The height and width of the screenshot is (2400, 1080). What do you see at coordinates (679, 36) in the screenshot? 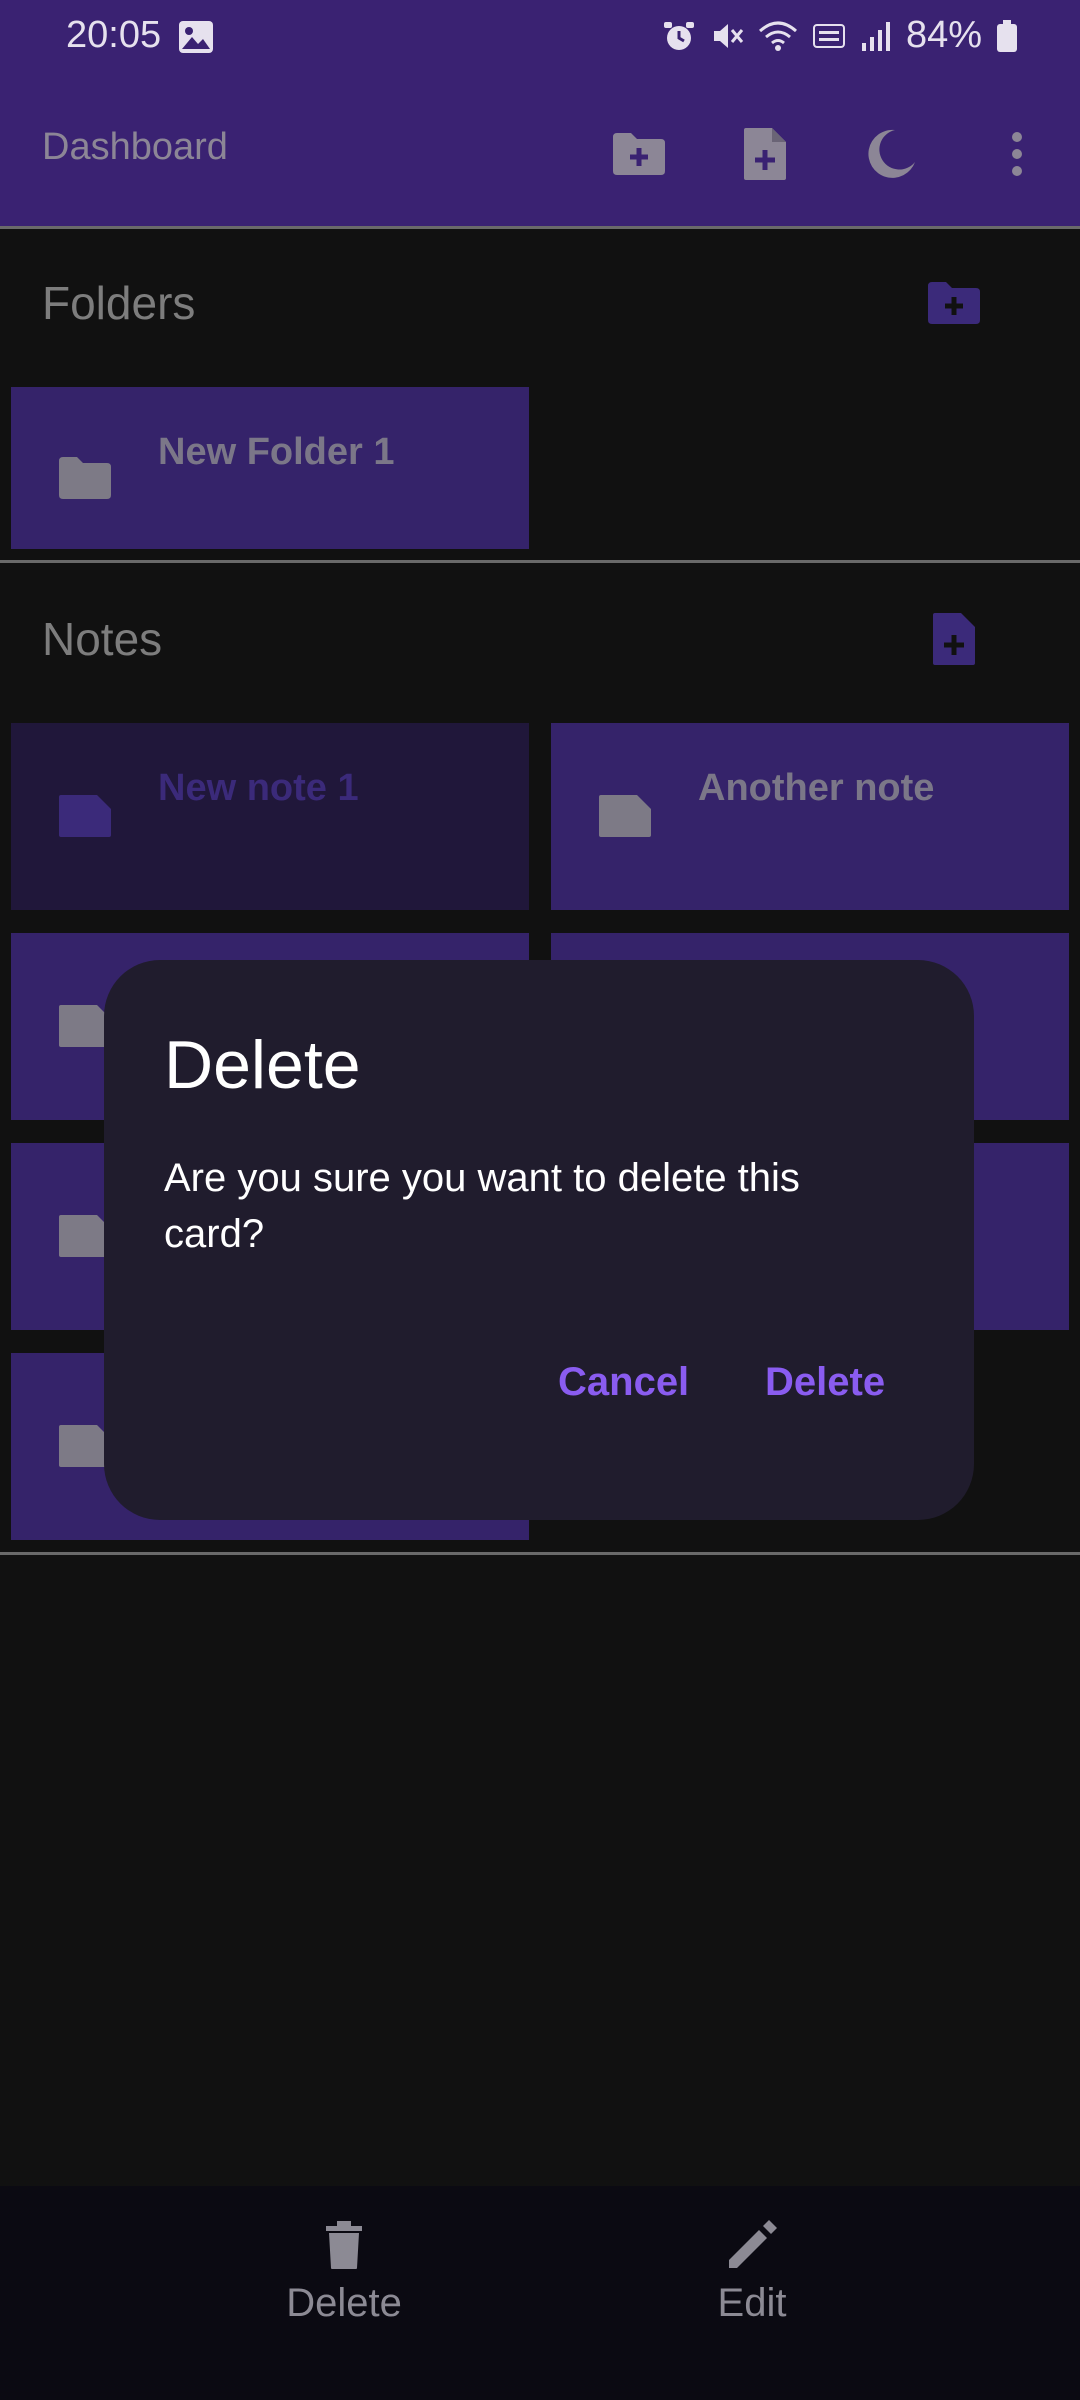
I see `alarm-icon` at bounding box center [679, 36].